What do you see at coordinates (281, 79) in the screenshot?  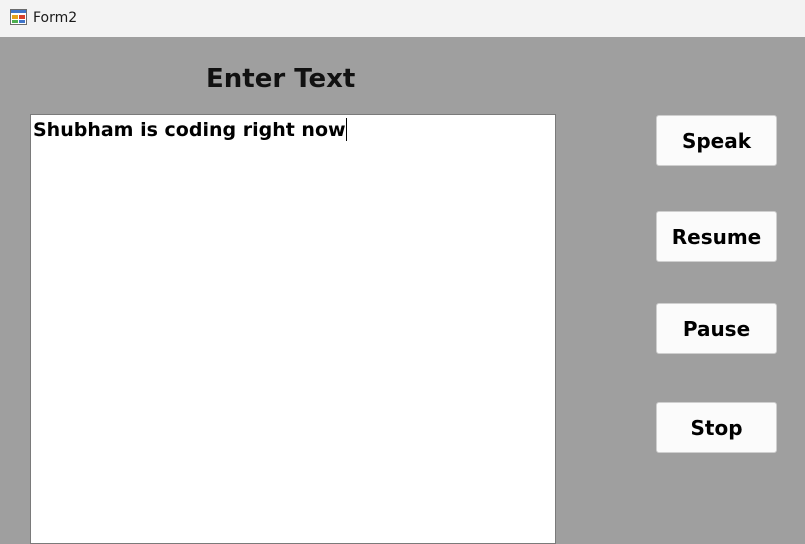 I see `enter-text-label: Enter Text` at bounding box center [281, 79].